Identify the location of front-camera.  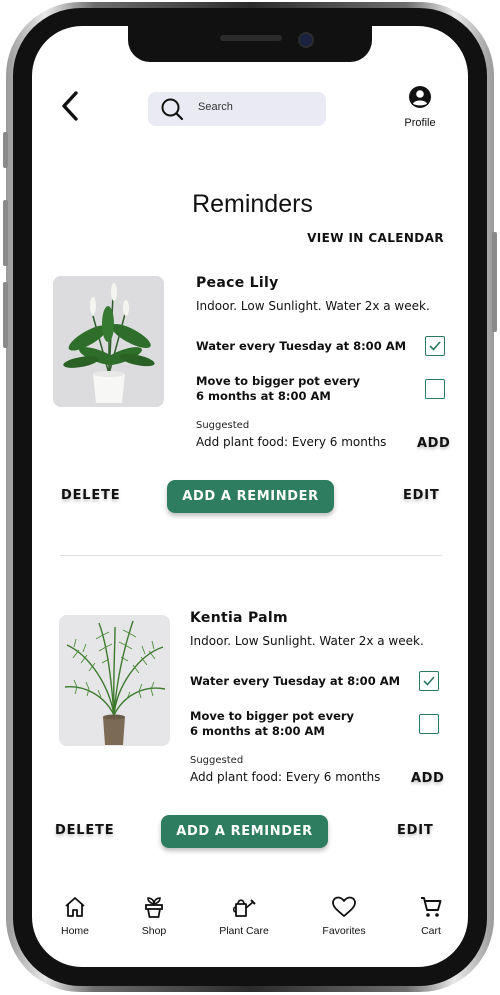
(306, 40).